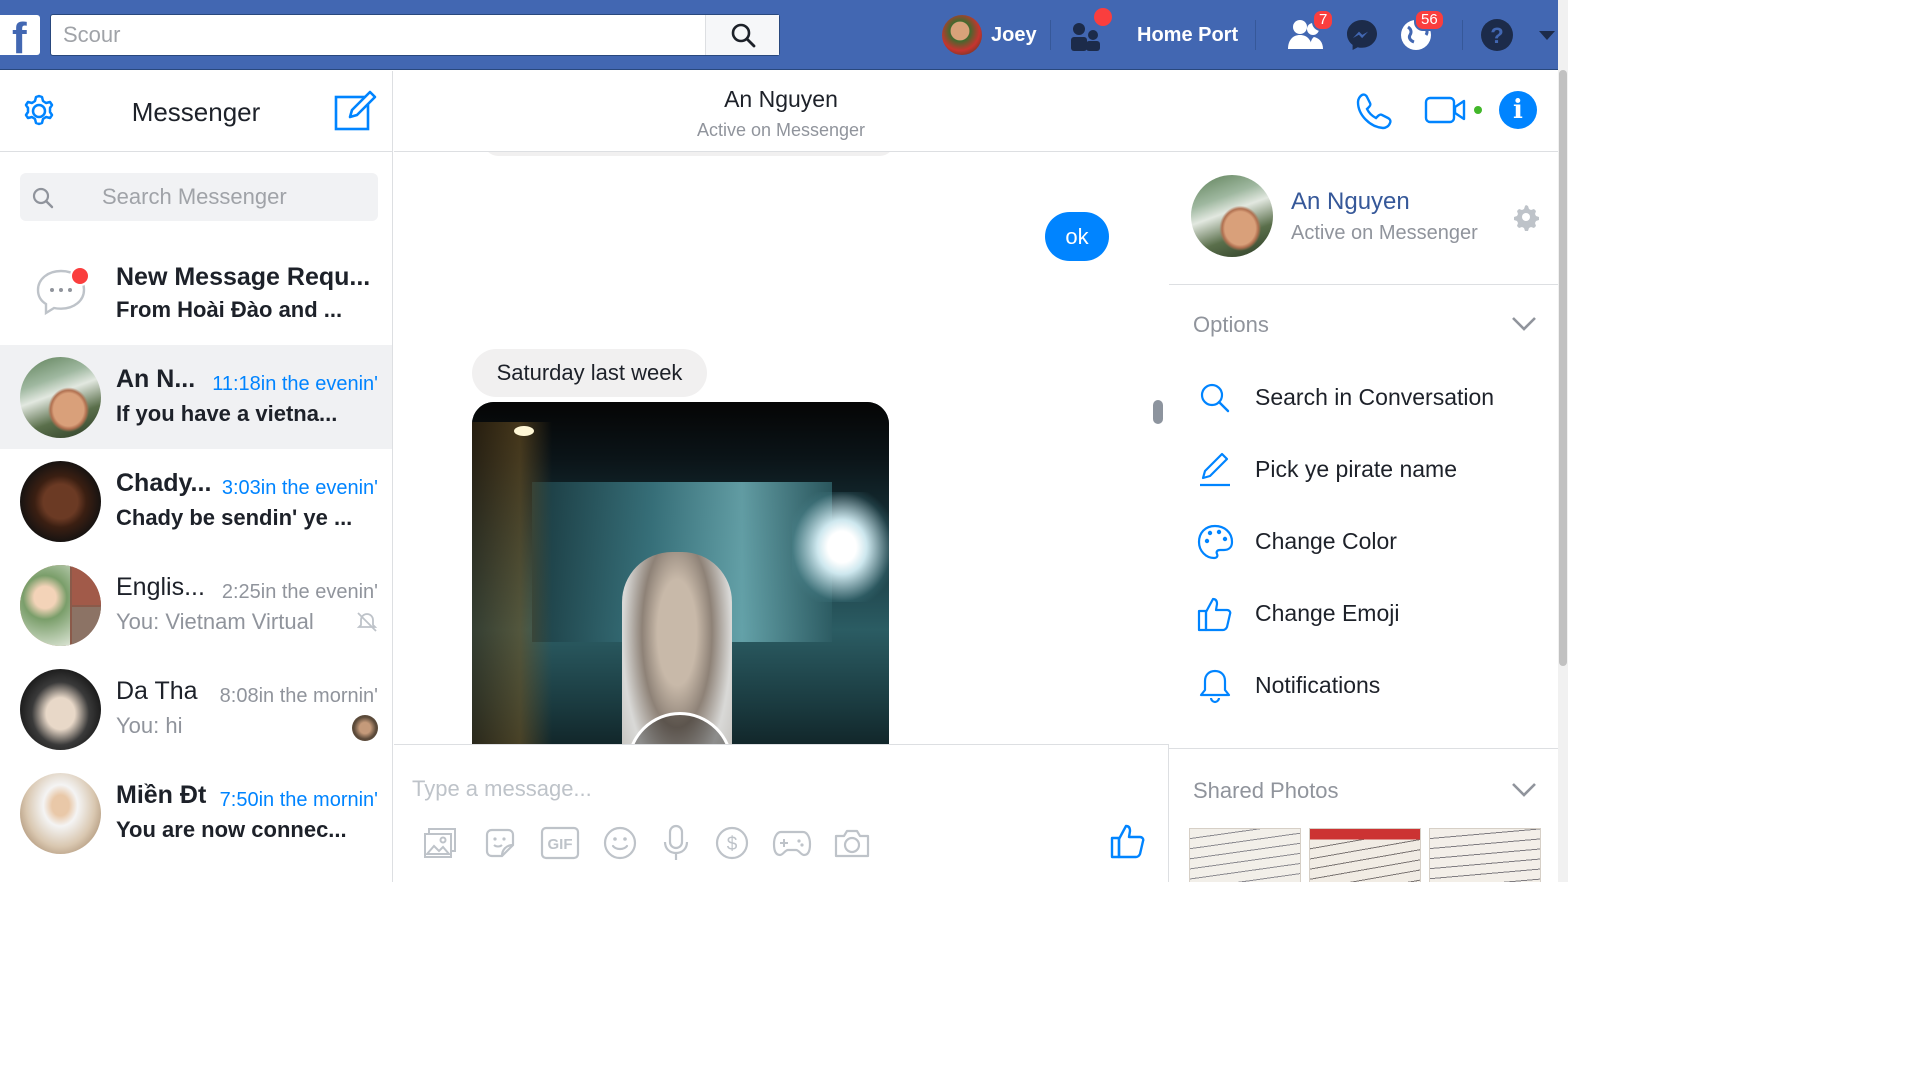 Image resolution: width=1920 pixels, height=1080 pixels. Describe the element at coordinates (365, 728) in the screenshot. I see `seen-avatar` at that location.